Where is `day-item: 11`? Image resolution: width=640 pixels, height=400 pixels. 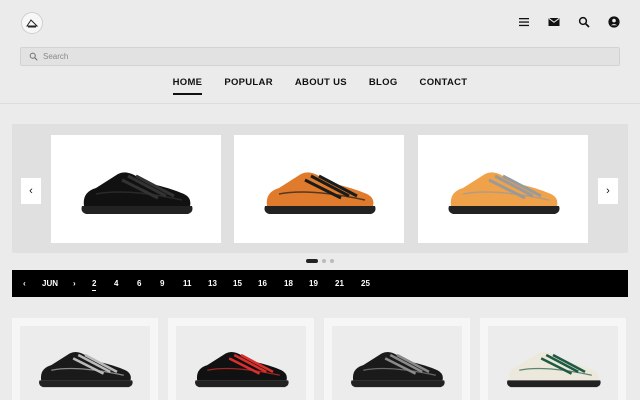 day-item: 11 is located at coordinates (187, 283).